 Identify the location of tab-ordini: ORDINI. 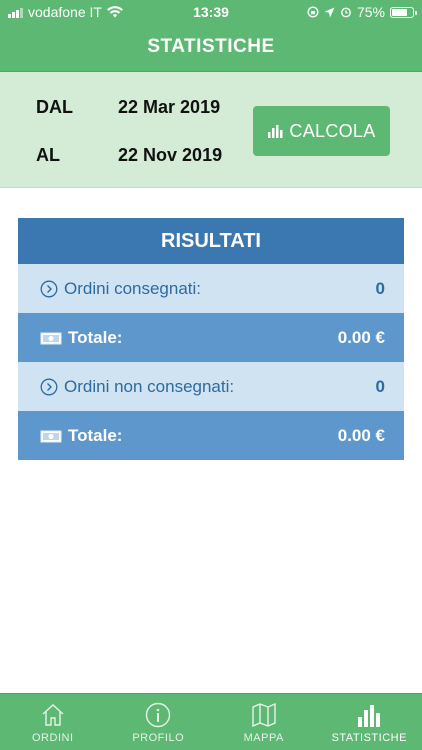
(53, 722).